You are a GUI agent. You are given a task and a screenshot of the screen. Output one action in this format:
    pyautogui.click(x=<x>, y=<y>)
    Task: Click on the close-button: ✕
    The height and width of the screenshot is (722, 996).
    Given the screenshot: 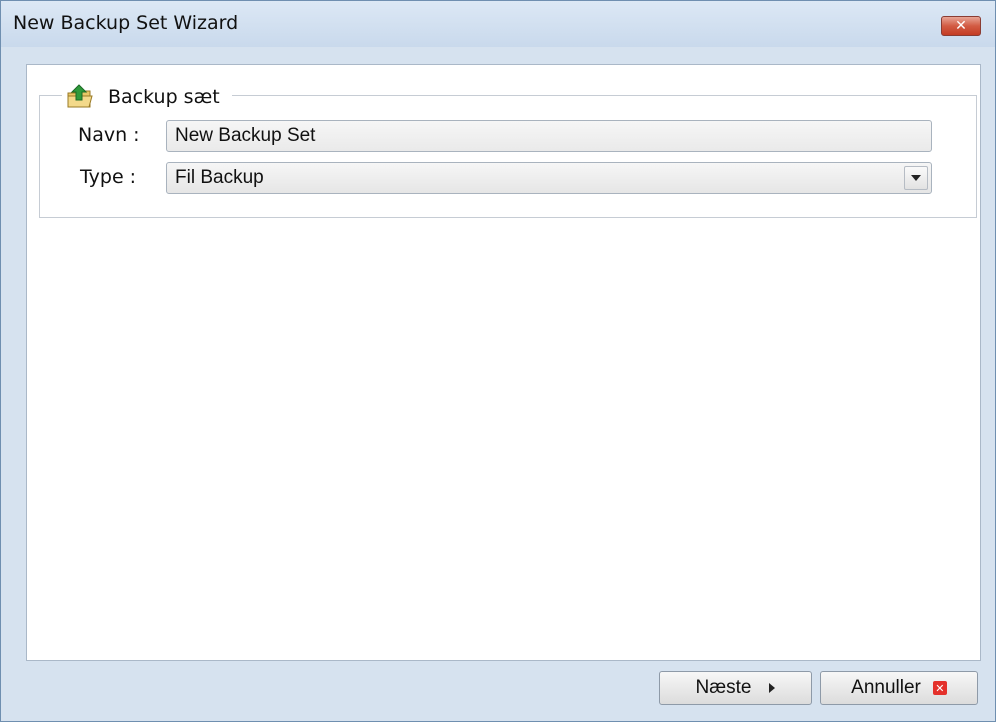 What is the action you would take?
    pyautogui.click(x=961, y=26)
    